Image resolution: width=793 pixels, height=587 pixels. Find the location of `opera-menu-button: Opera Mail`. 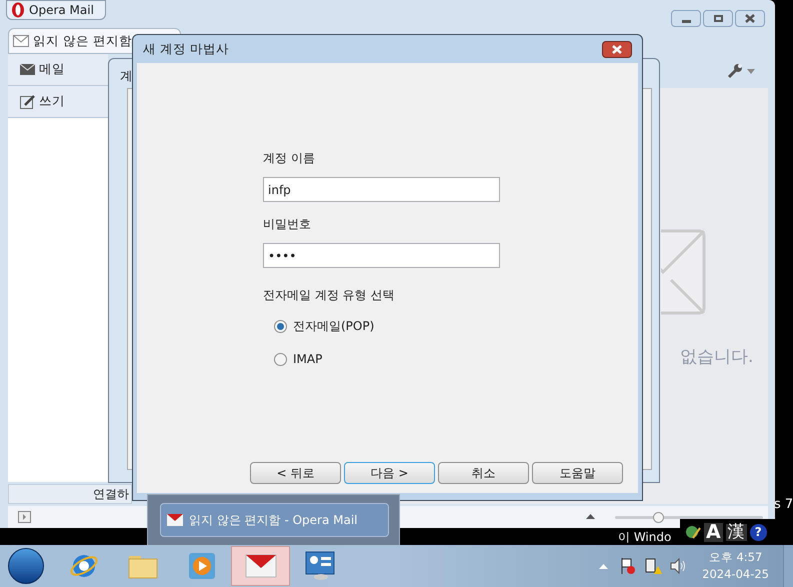

opera-menu-button: Opera Mail is located at coordinates (56, 10).